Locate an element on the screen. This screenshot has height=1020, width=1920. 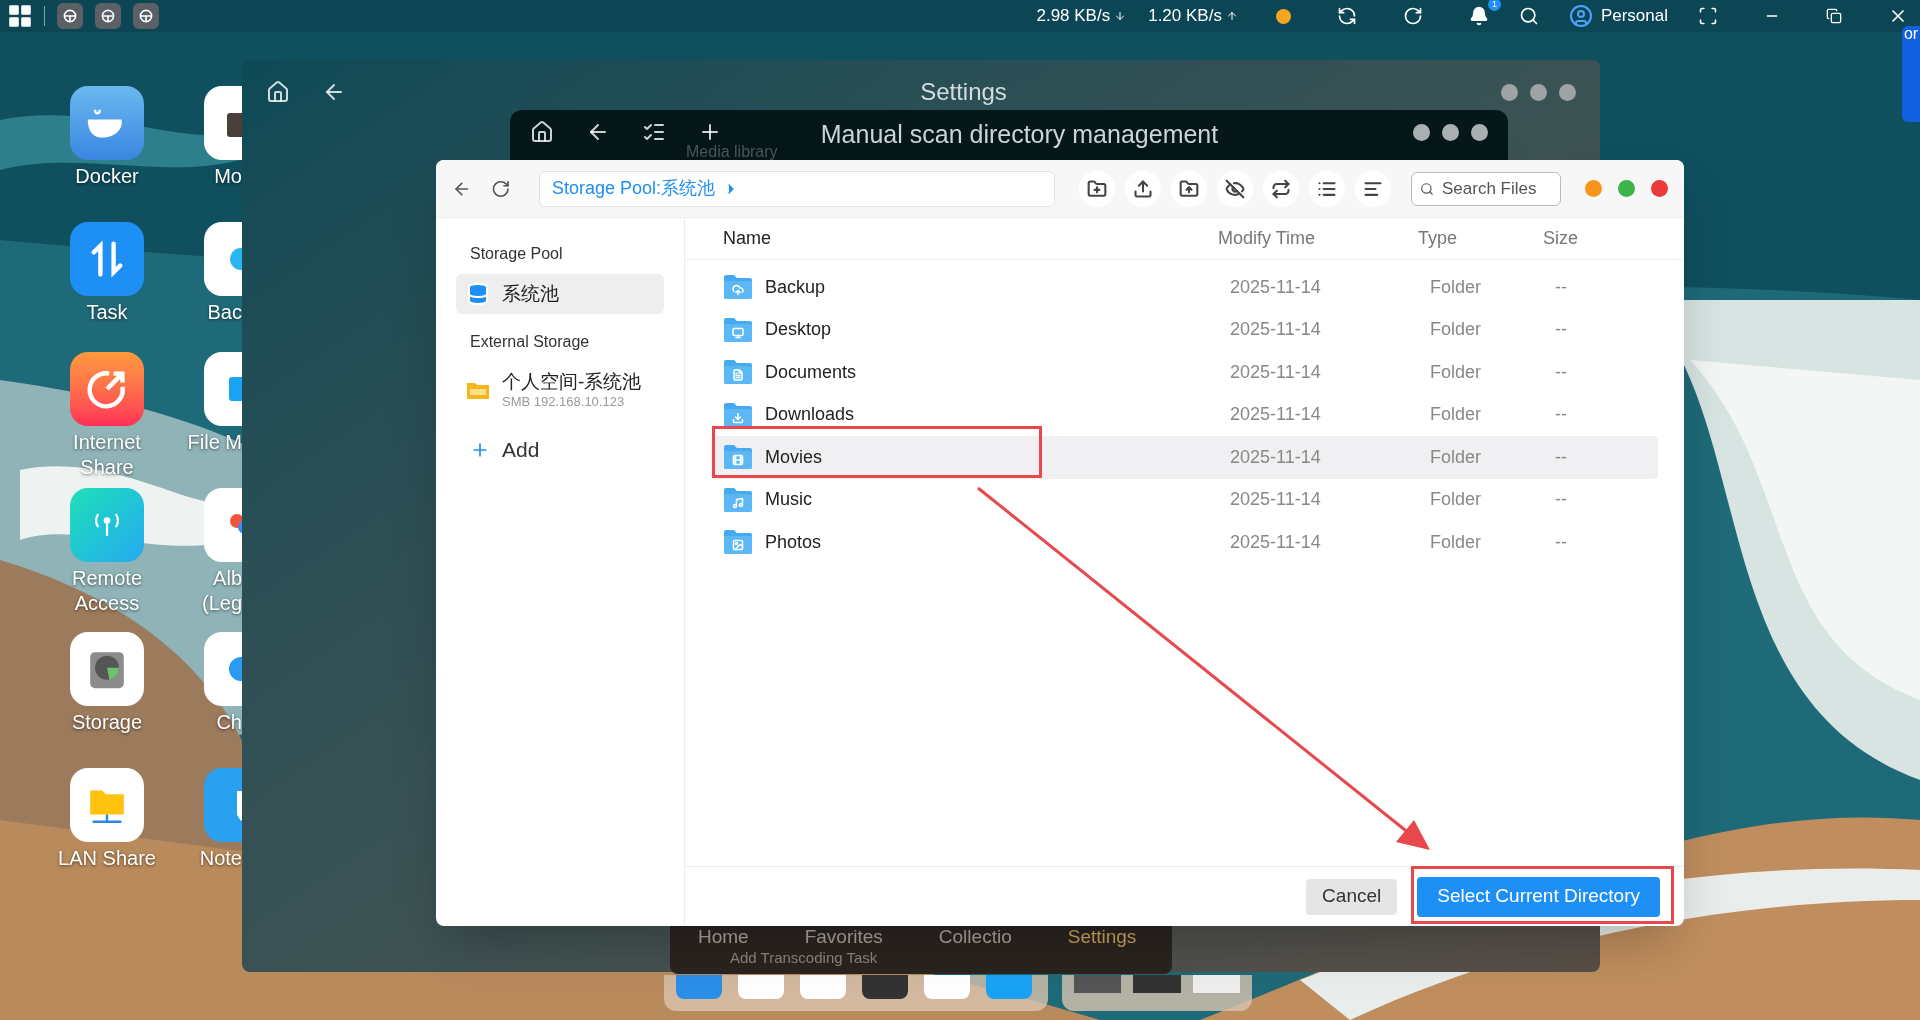
app-label: Bac is located at coordinates (224, 312).